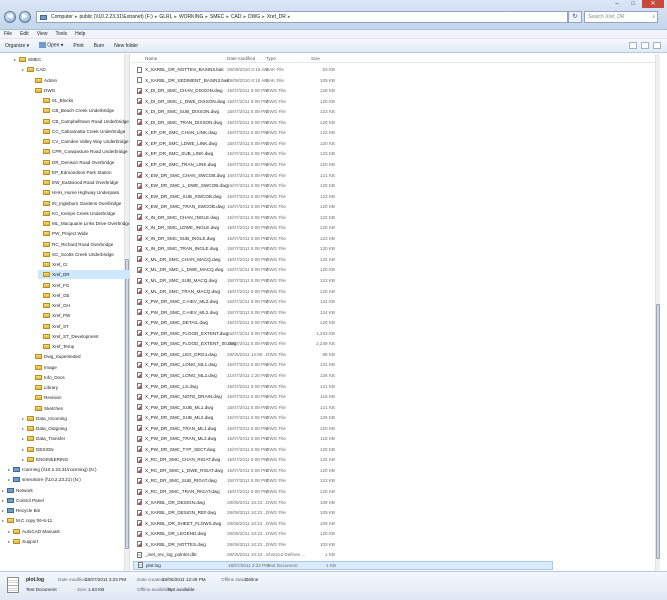 The width and height of the screenshot is (667, 600). Describe the element at coordinates (83, 244) in the screenshot. I see `nav-item: RC_Richard Road Overbridge` at that location.